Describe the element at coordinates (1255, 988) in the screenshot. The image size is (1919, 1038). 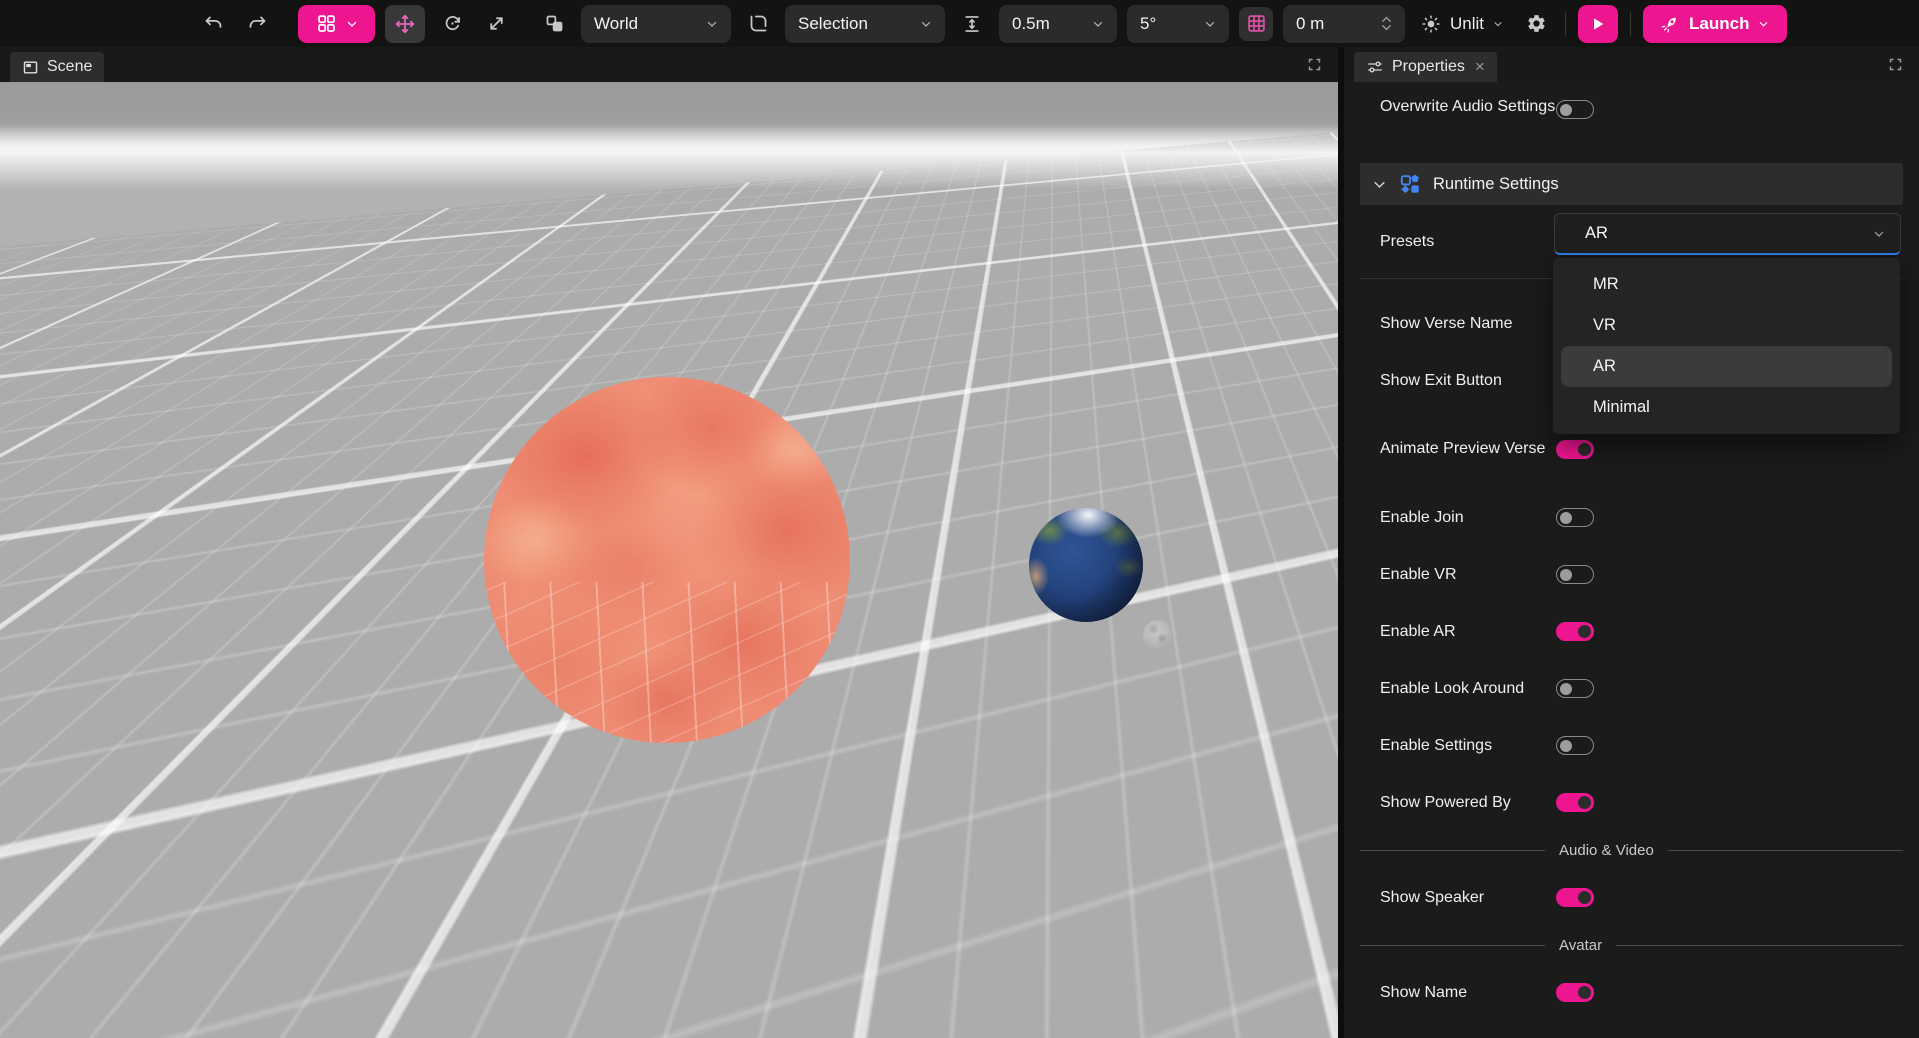
I see `z-axis-label: Z` at that location.